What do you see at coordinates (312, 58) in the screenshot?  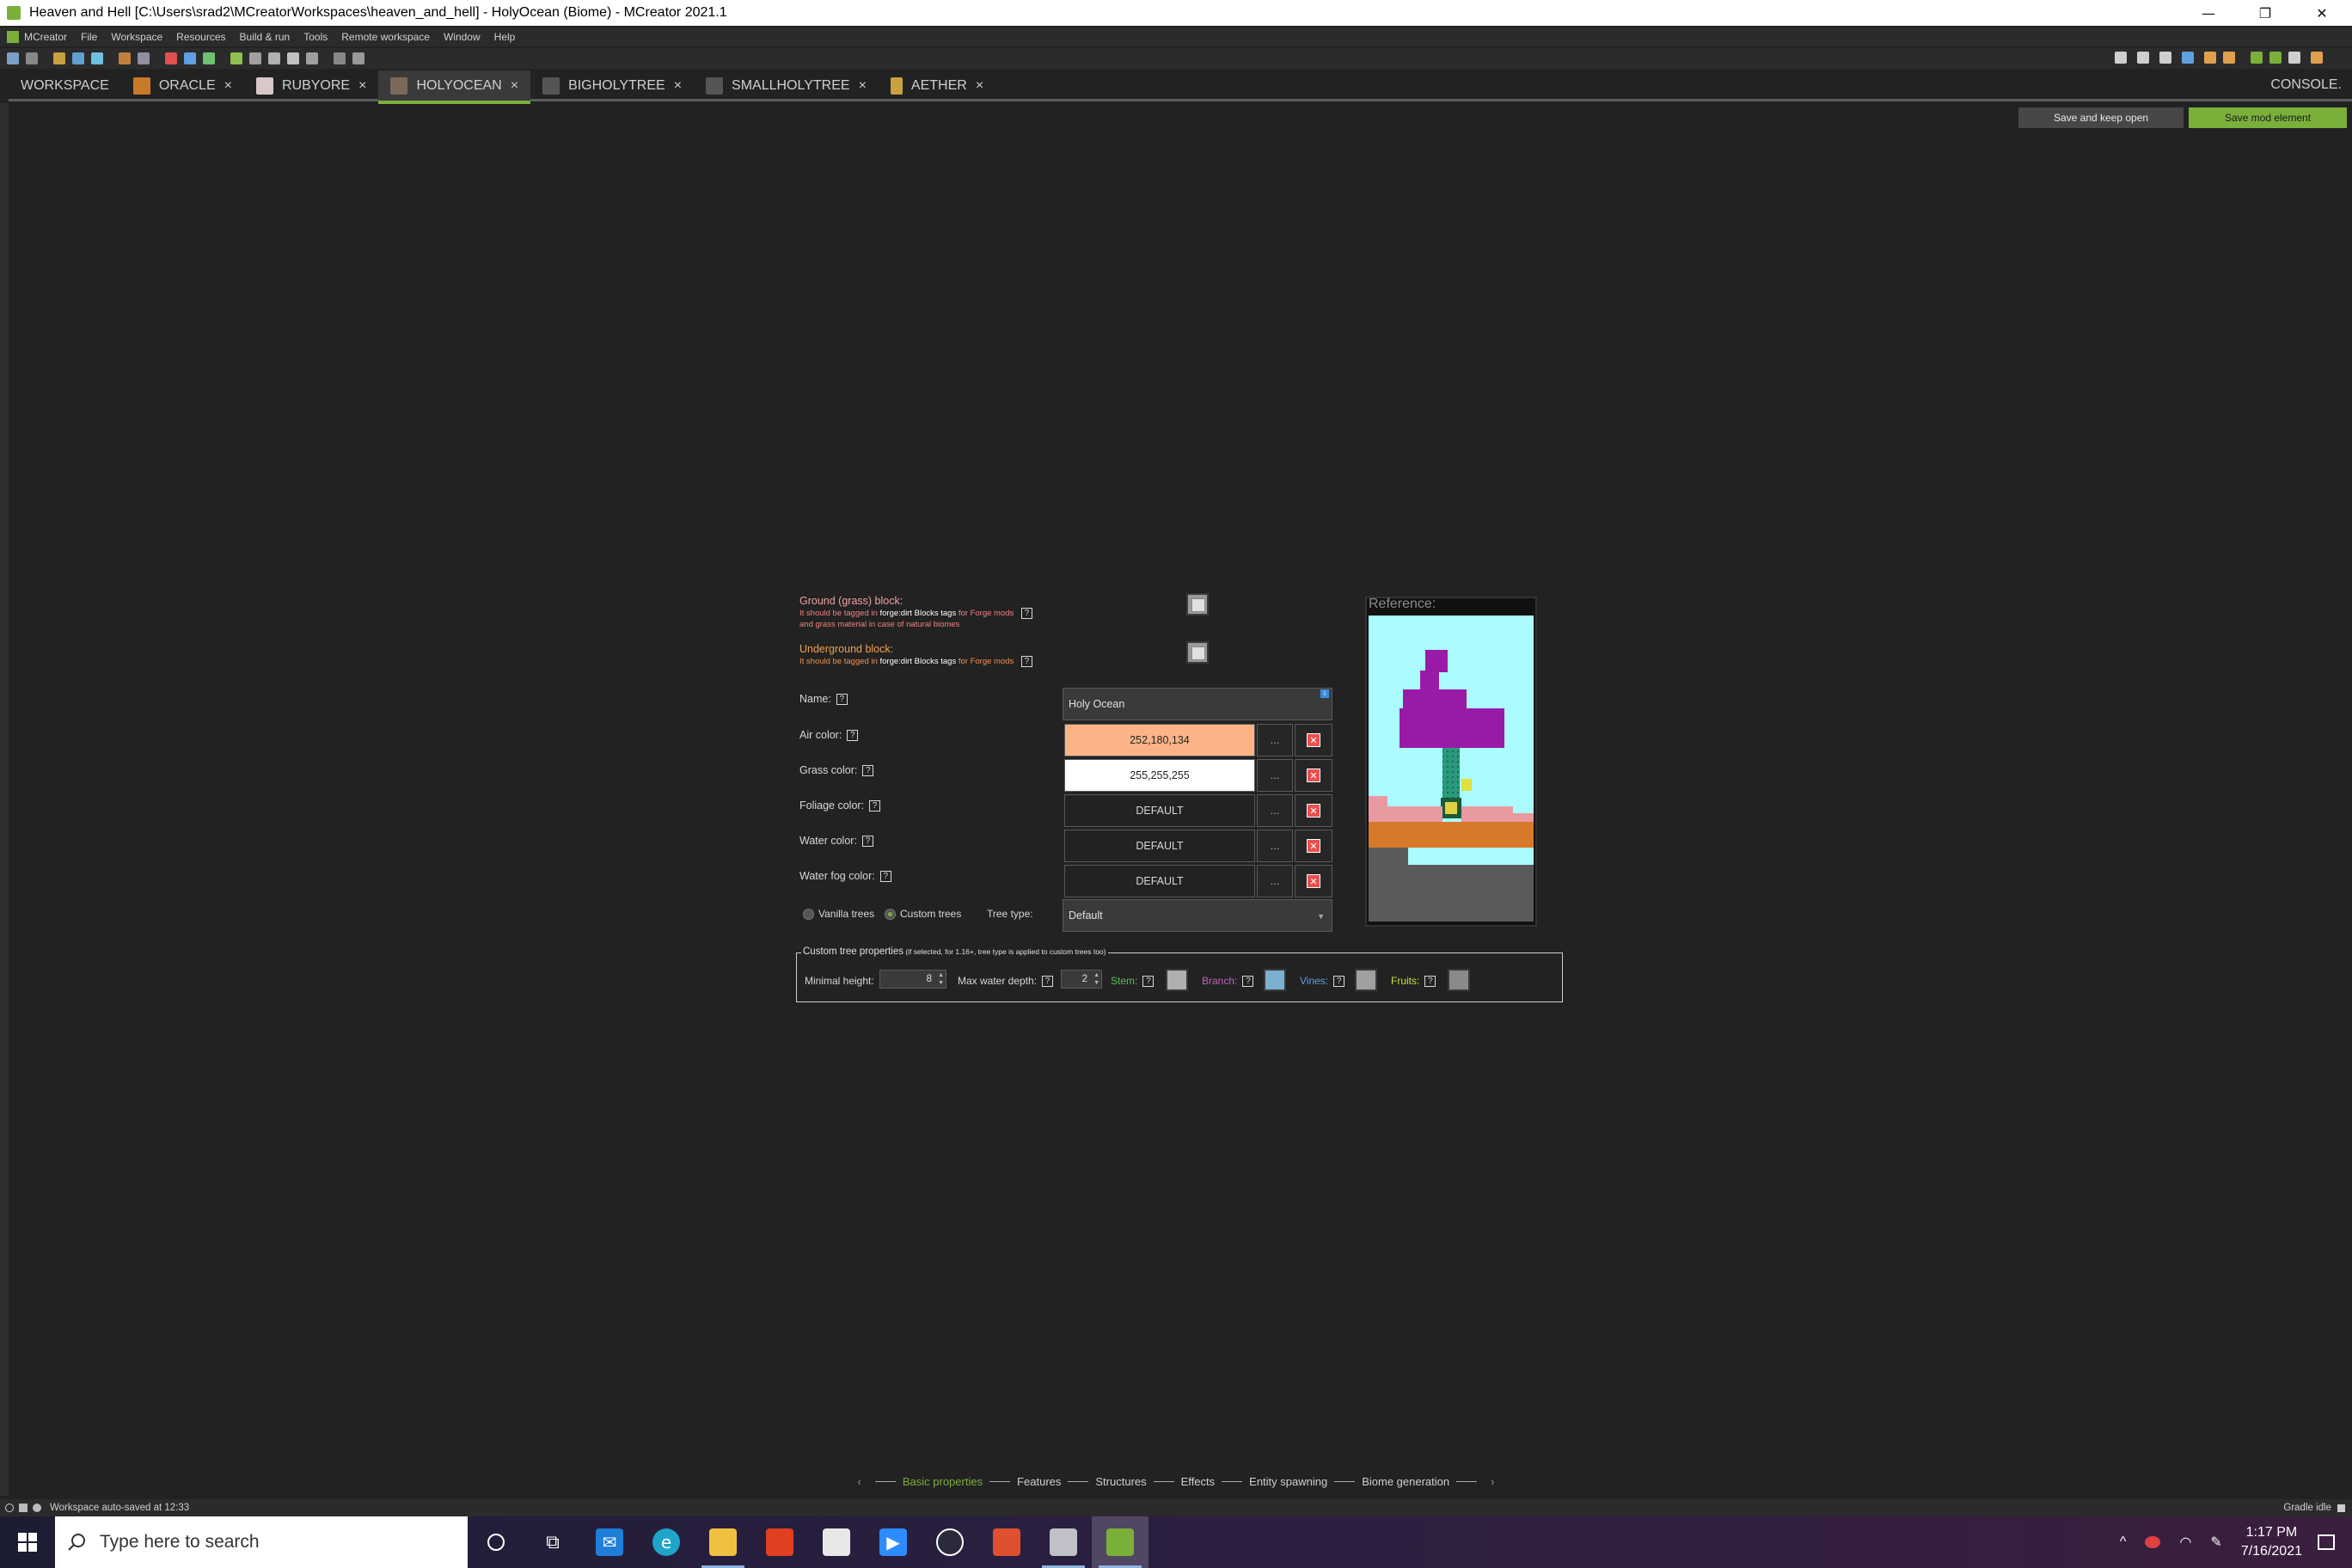 I see `brush-icon` at bounding box center [312, 58].